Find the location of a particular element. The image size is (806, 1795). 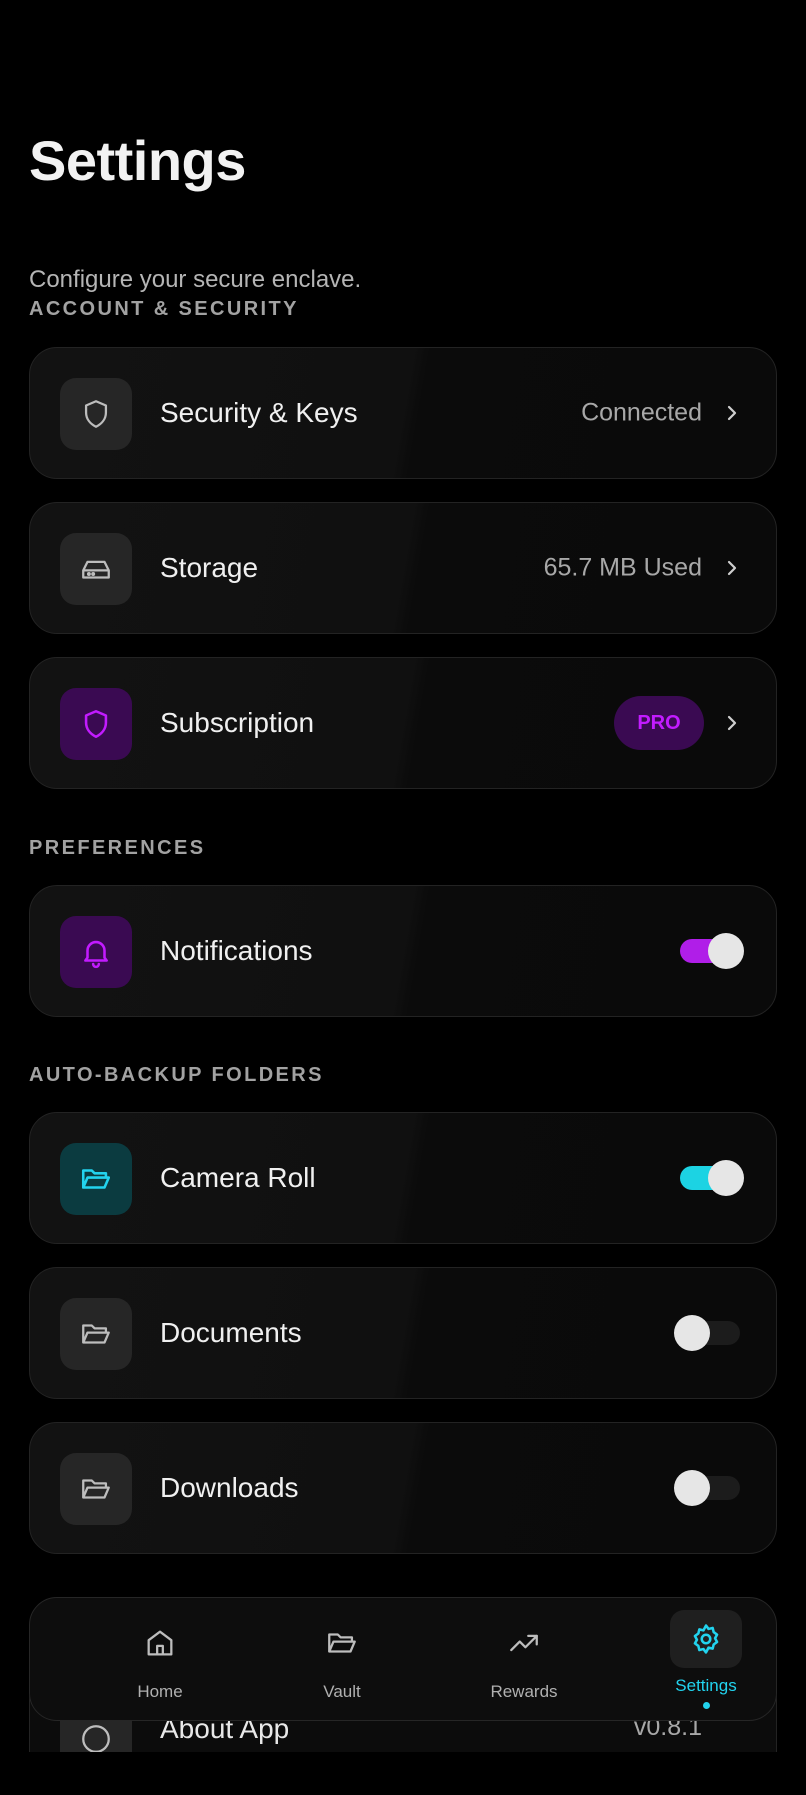

storage-card: Storage 65.7 MB Used is located at coordinates (403, 568).